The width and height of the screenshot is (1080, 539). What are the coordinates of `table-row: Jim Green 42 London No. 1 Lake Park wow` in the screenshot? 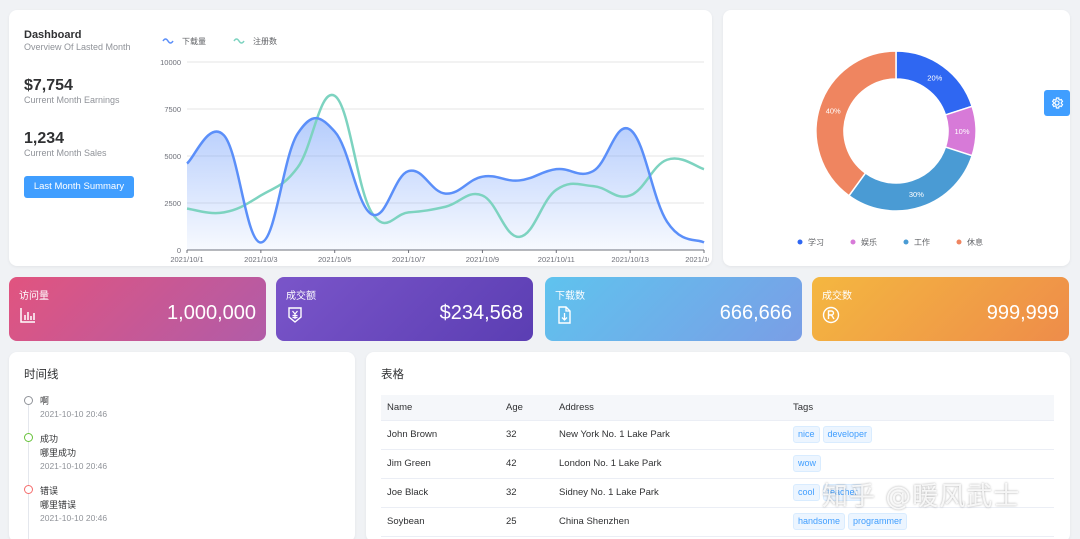 It's located at (717, 464).